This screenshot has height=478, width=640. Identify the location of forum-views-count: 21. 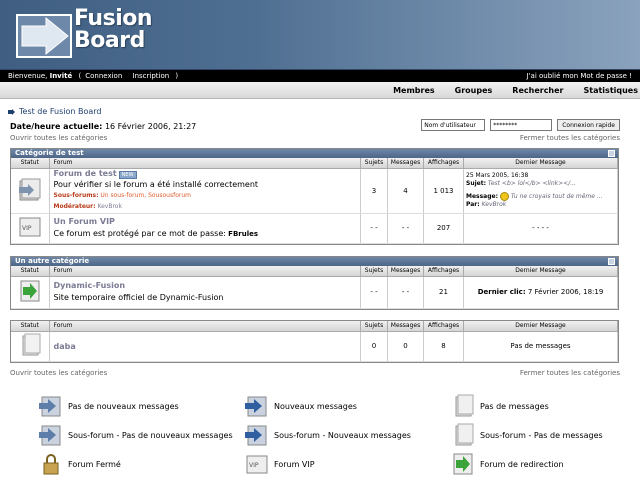
(443, 292).